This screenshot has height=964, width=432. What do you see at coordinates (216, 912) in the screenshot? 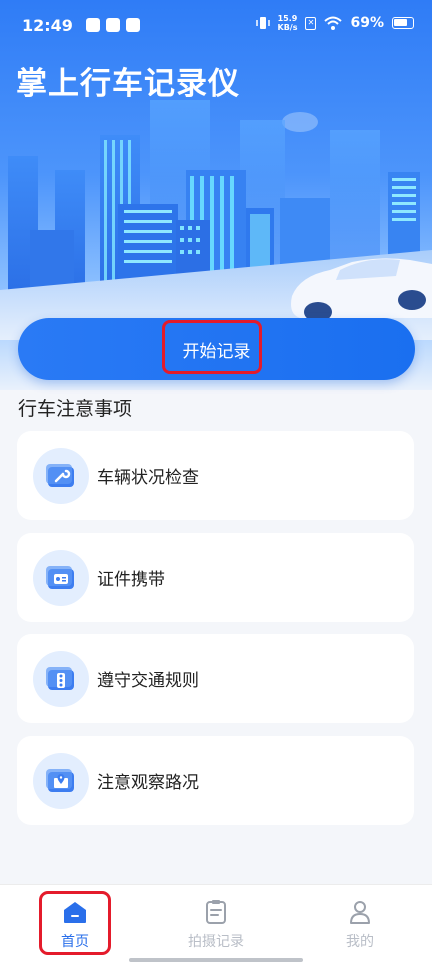
I see `clipboard-icon` at bounding box center [216, 912].